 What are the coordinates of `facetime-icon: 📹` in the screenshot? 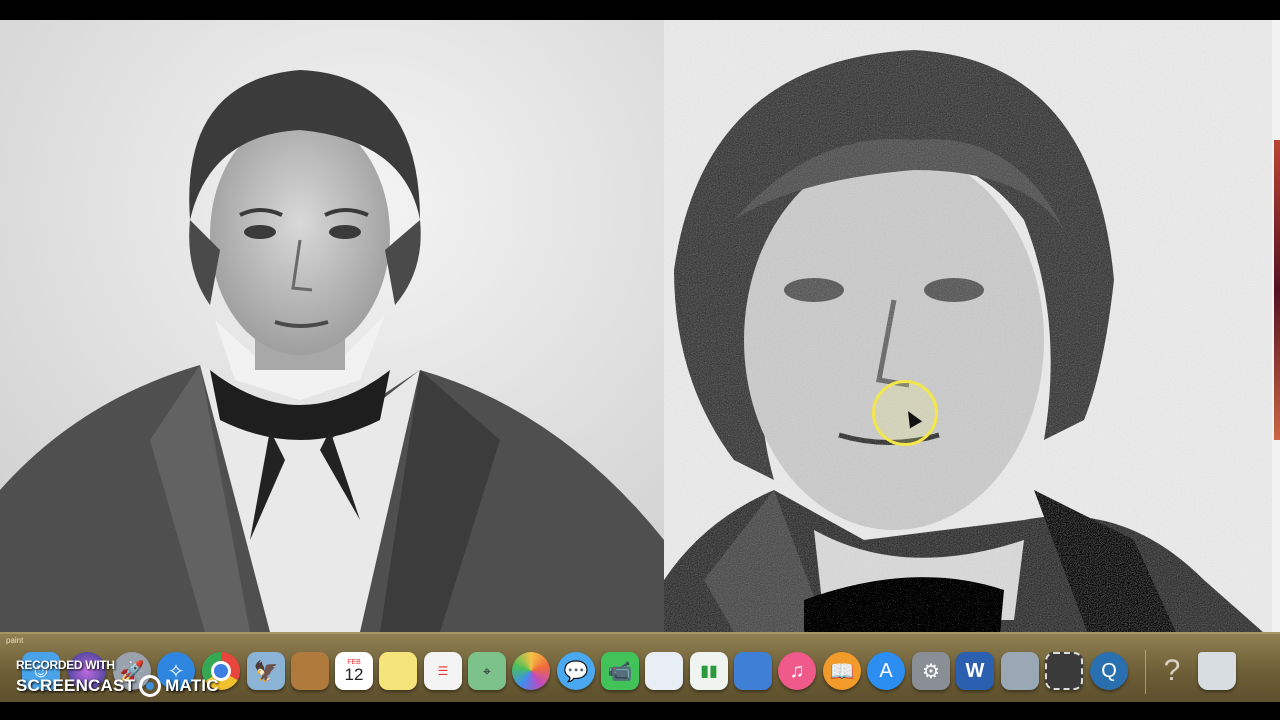 It's located at (620, 671).